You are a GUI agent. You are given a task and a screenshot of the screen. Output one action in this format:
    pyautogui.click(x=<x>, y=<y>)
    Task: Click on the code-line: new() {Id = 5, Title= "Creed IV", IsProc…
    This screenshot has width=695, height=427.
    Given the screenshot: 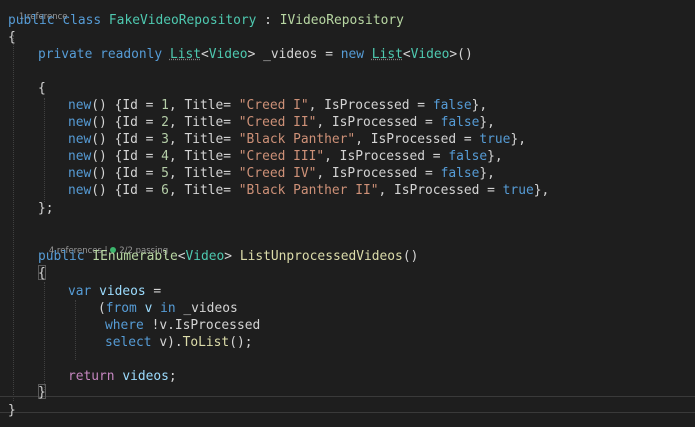 What is the action you would take?
    pyautogui.click(x=281, y=173)
    